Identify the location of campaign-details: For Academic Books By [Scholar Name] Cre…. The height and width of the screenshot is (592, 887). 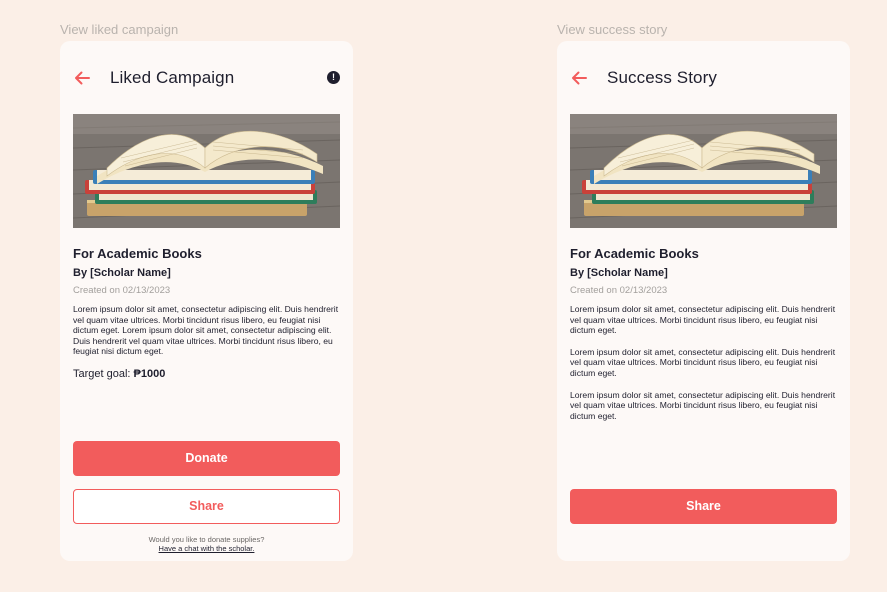
(206, 313).